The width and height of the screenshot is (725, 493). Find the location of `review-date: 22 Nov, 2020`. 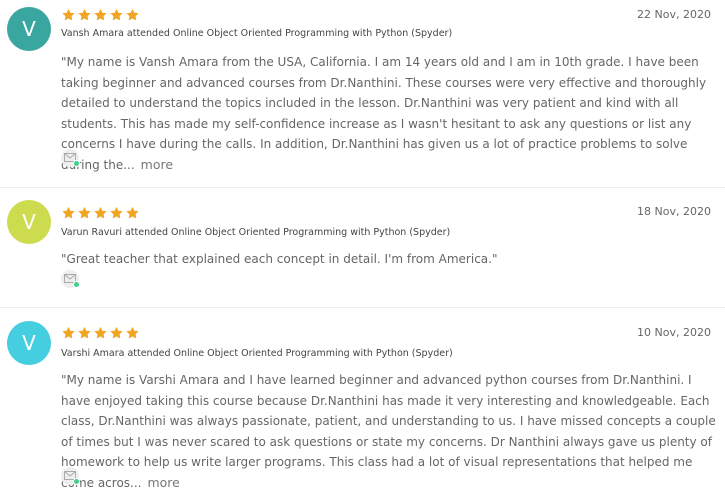

review-date: 22 Nov, 2020 is located at coordinates (674, 14).